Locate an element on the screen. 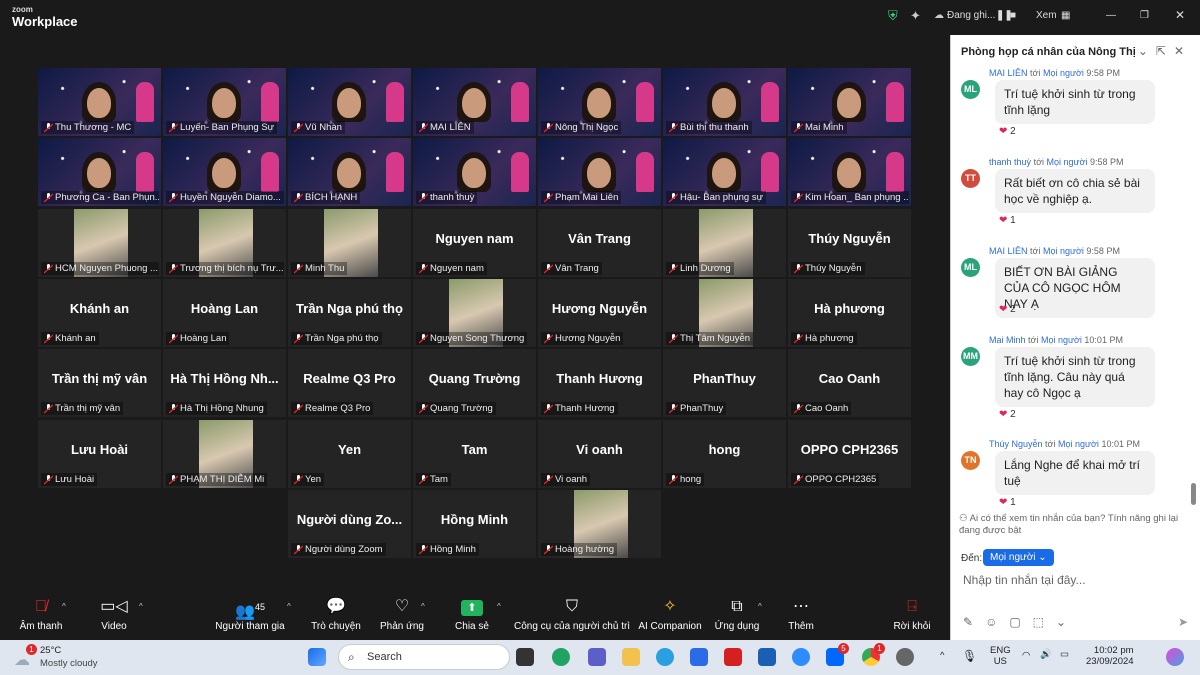  chat-button: 💬 Trò chuyện is located at coordinates (336, 614).